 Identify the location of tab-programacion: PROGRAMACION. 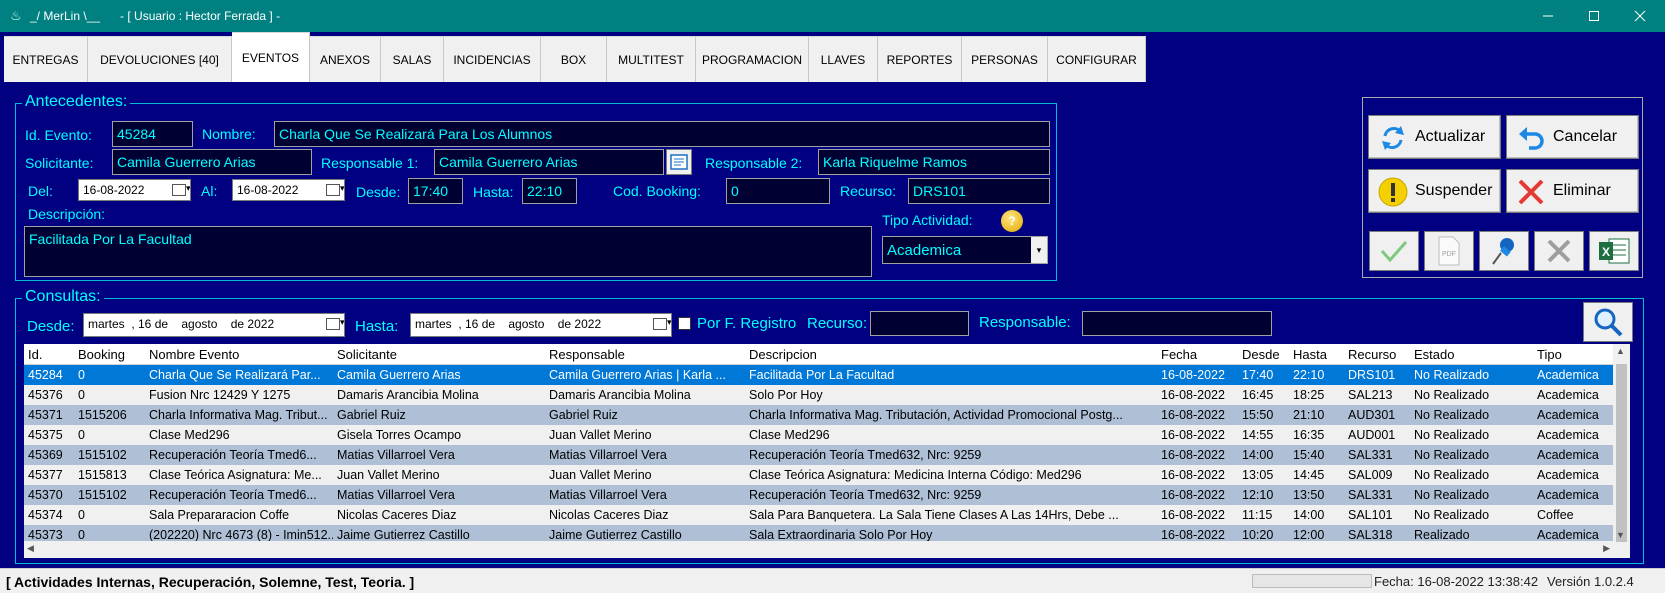
(752, 59).